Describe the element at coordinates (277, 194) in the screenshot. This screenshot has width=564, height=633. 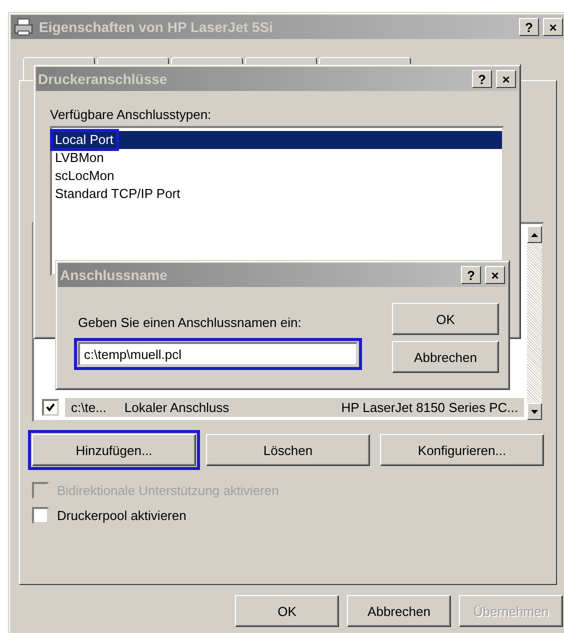
I see `list-item: Standard TCP/IP Port` at that location.